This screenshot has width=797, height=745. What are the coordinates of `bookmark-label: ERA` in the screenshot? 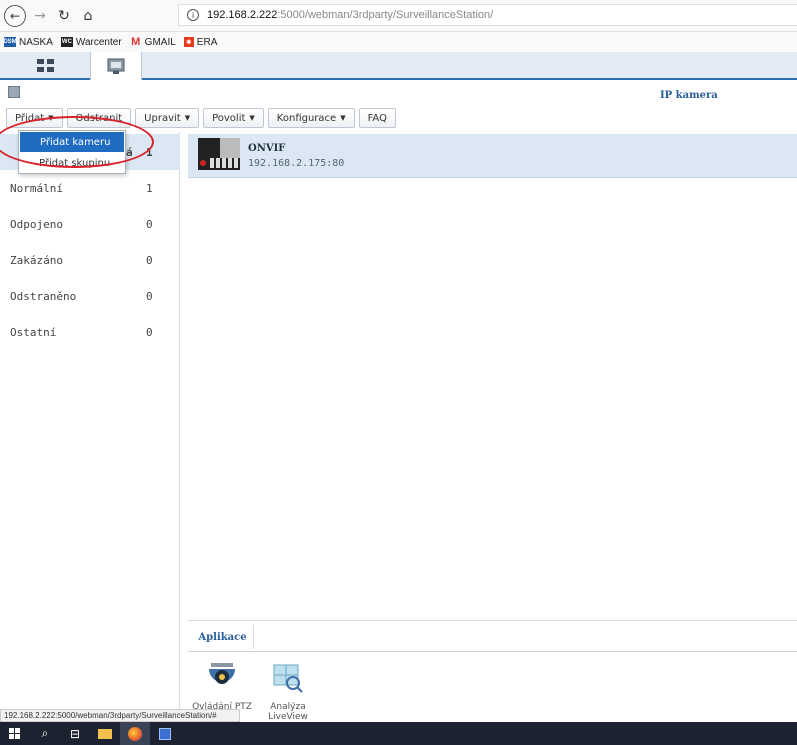 It's located at (207, 42).